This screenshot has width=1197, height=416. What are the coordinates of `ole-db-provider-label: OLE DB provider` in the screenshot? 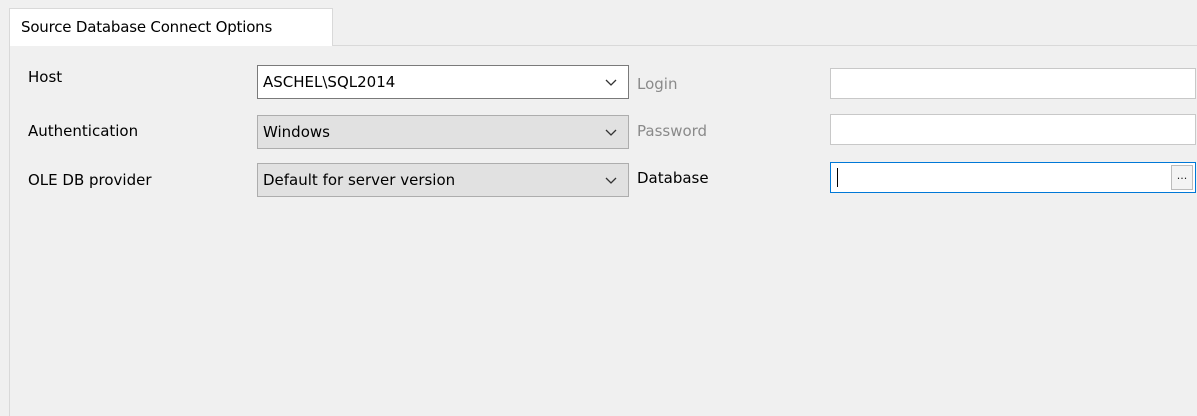 It's located at (90, 180).